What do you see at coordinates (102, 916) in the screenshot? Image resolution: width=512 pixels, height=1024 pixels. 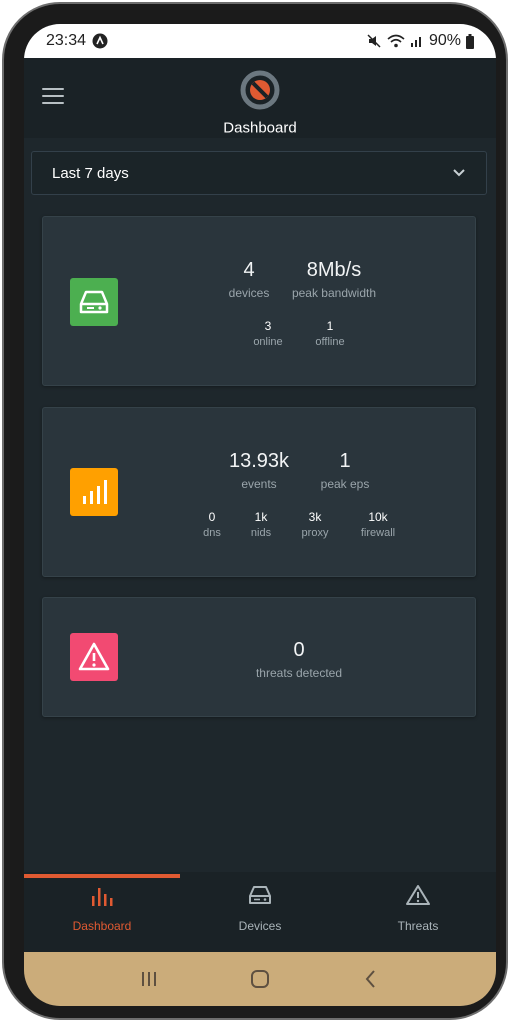 I see `nav-dashboard: Dashboard` at bounding box center [102, 916].